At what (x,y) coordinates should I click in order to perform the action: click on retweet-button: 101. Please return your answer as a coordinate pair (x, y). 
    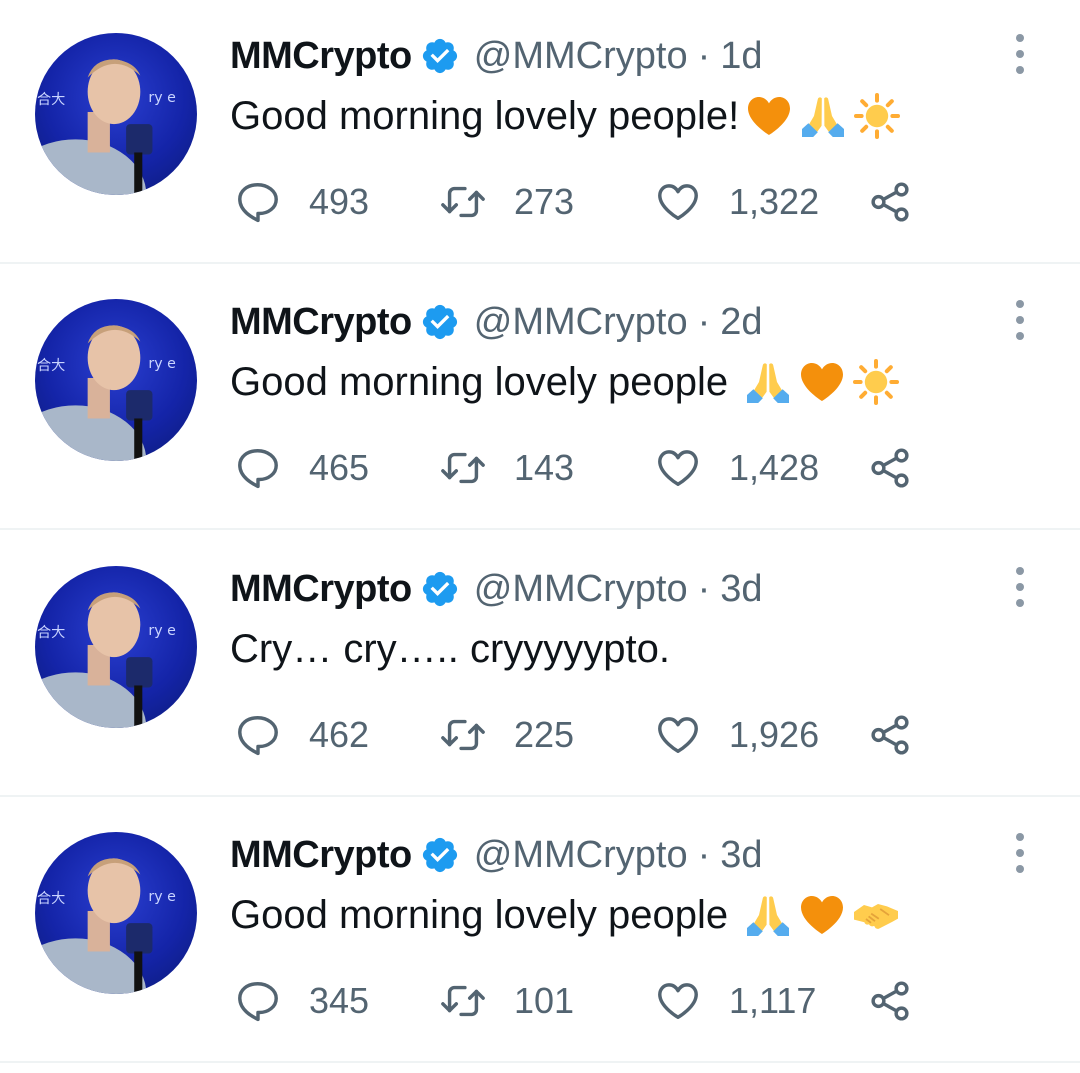
    Looking at the image, I should click on (507, 1001).